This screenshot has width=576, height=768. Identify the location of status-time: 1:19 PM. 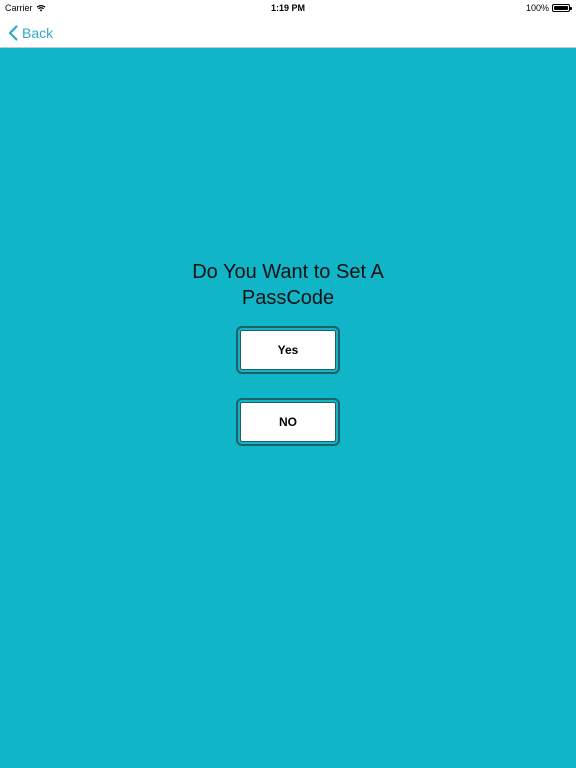
(287, 8).